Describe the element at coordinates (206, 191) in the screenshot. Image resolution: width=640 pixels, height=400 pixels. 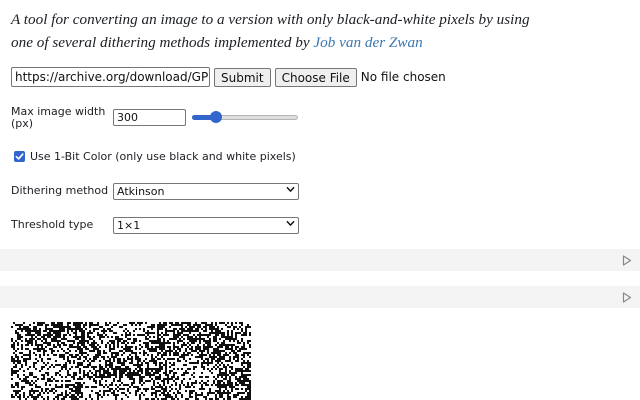
I see `dithering-method-select: Atkinson` at that location.